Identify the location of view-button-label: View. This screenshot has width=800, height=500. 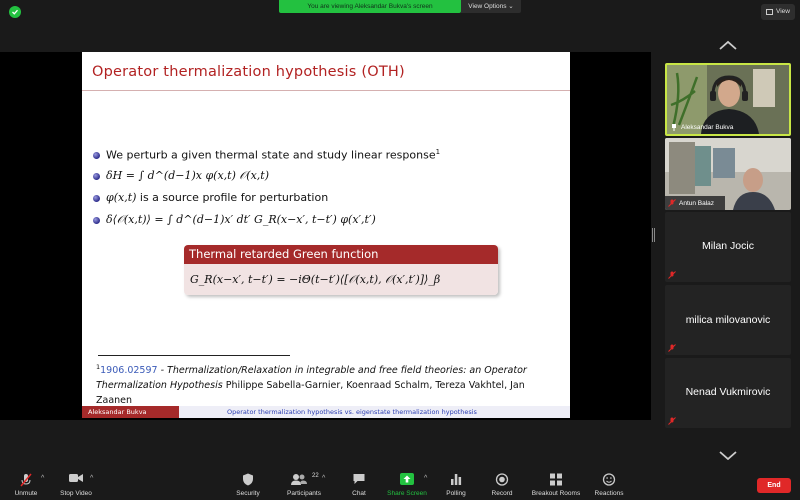
(783, 11).